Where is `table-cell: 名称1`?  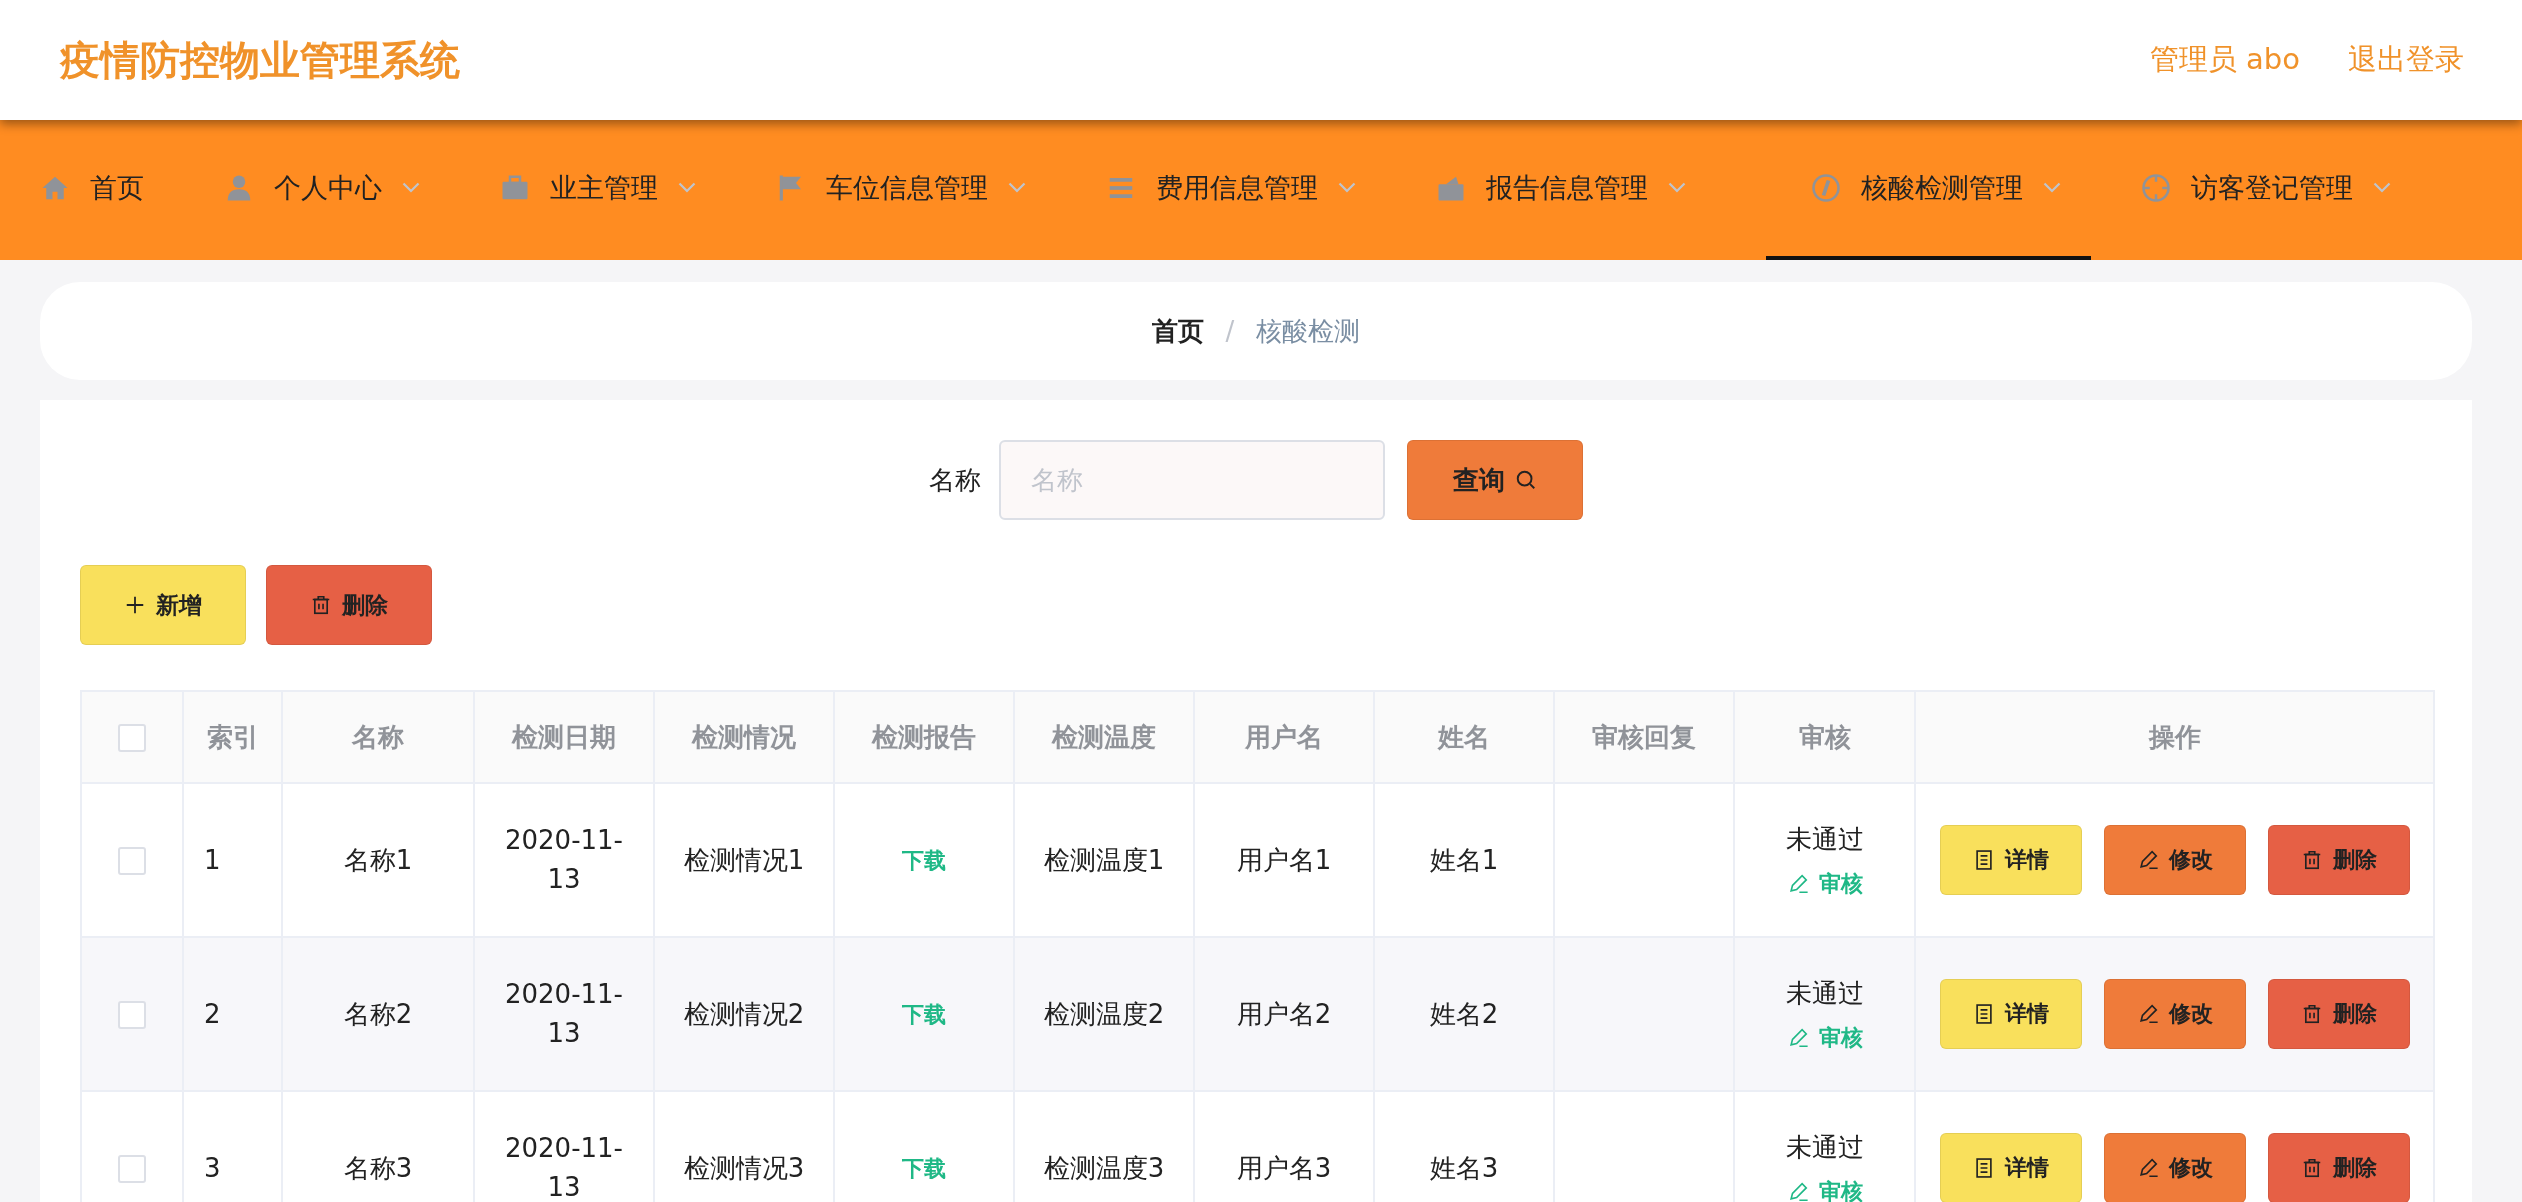
table-cell: 名称1 is located at coordinates (378, 859).